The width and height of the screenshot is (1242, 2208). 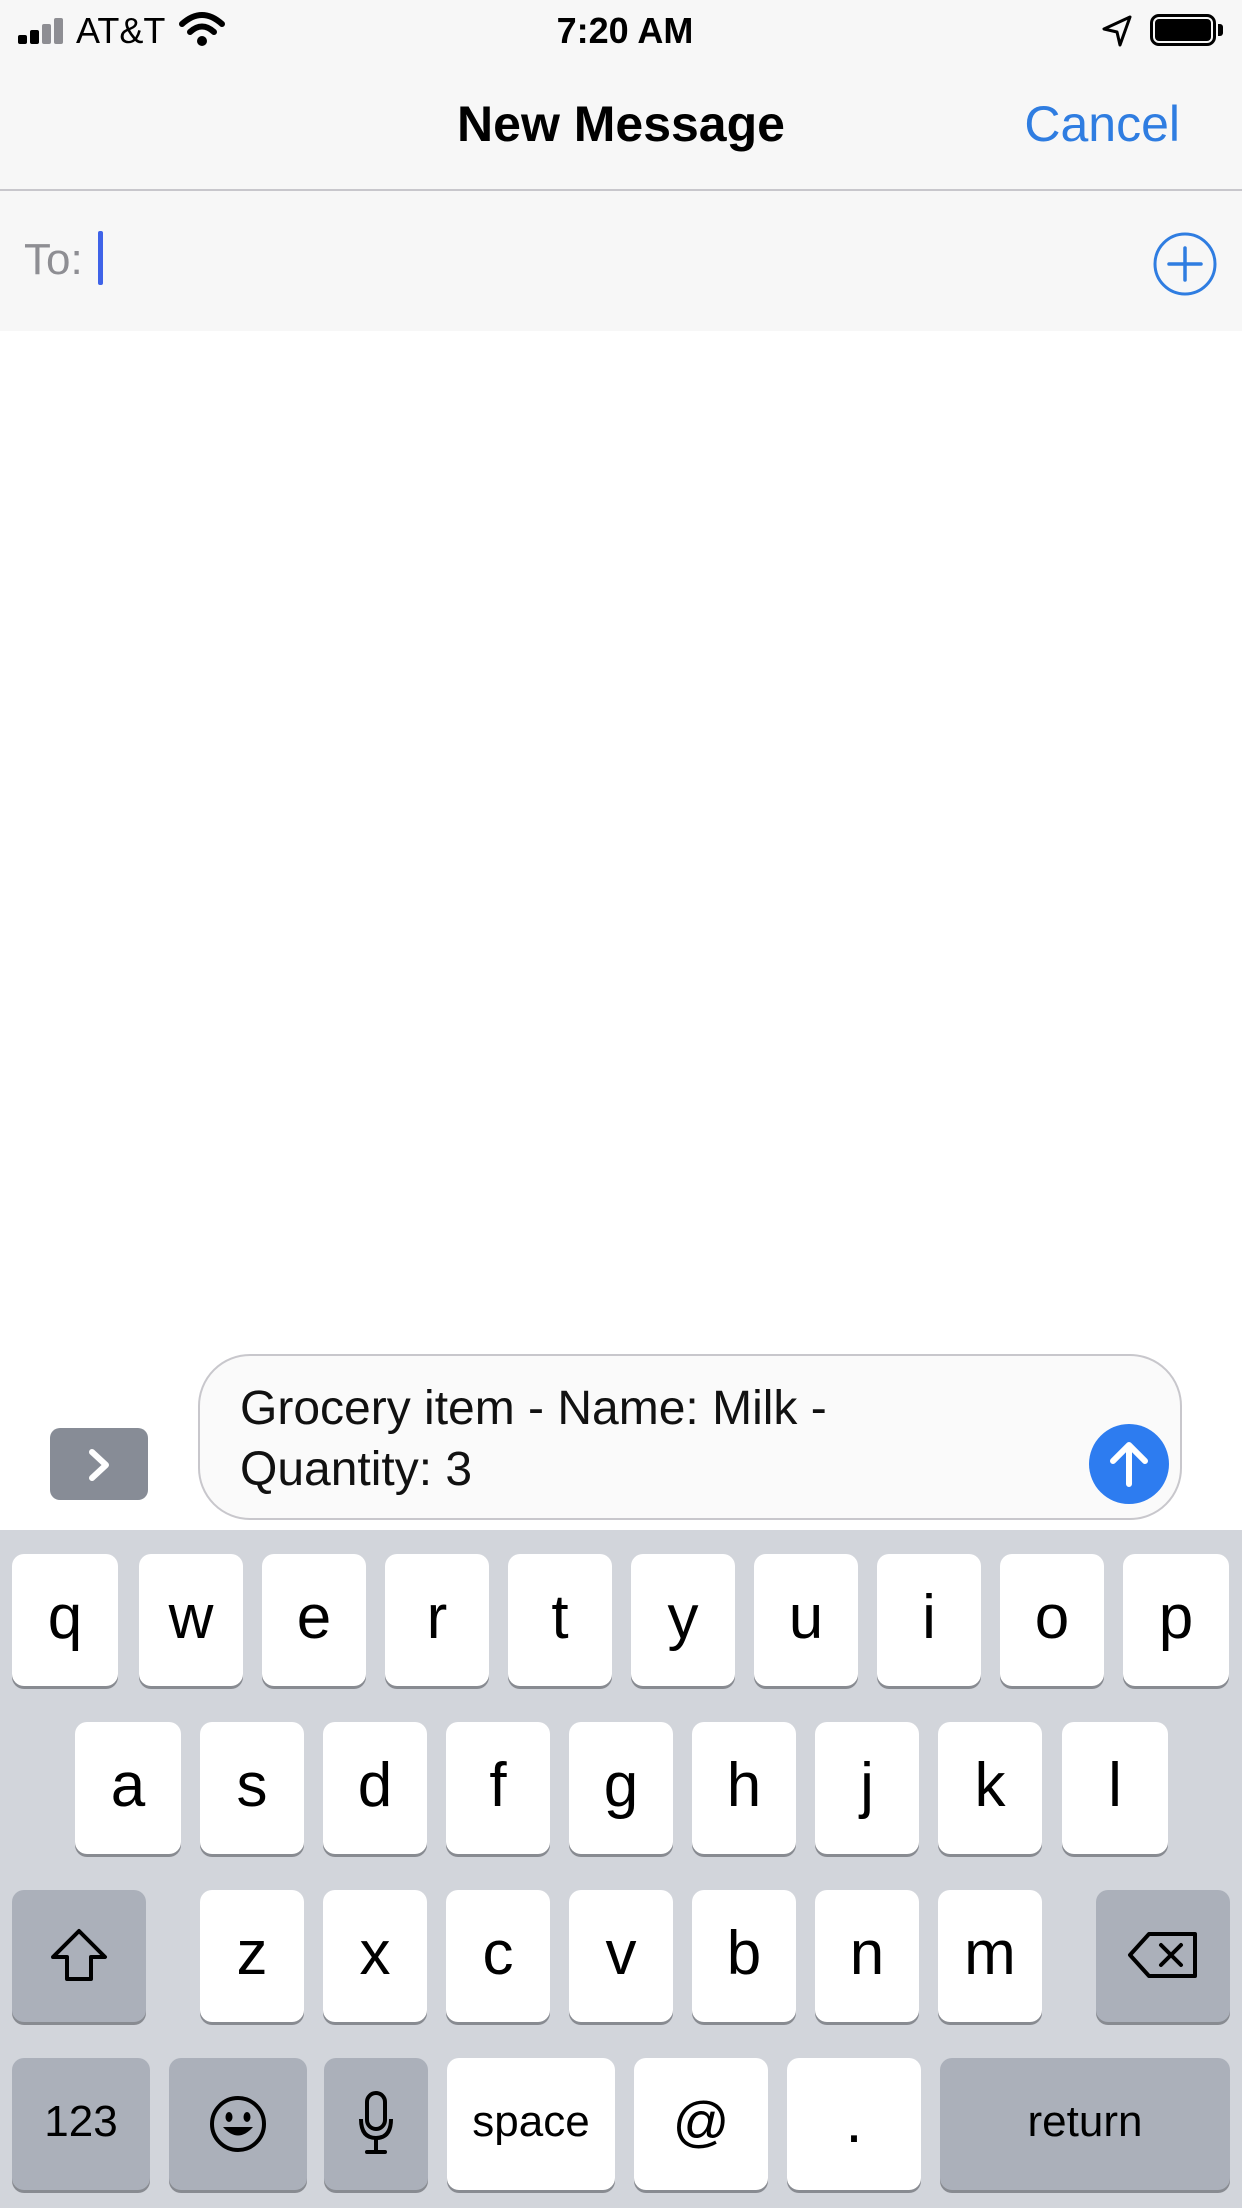 I want to click on emoji-key, so click(x=238, y=2124).